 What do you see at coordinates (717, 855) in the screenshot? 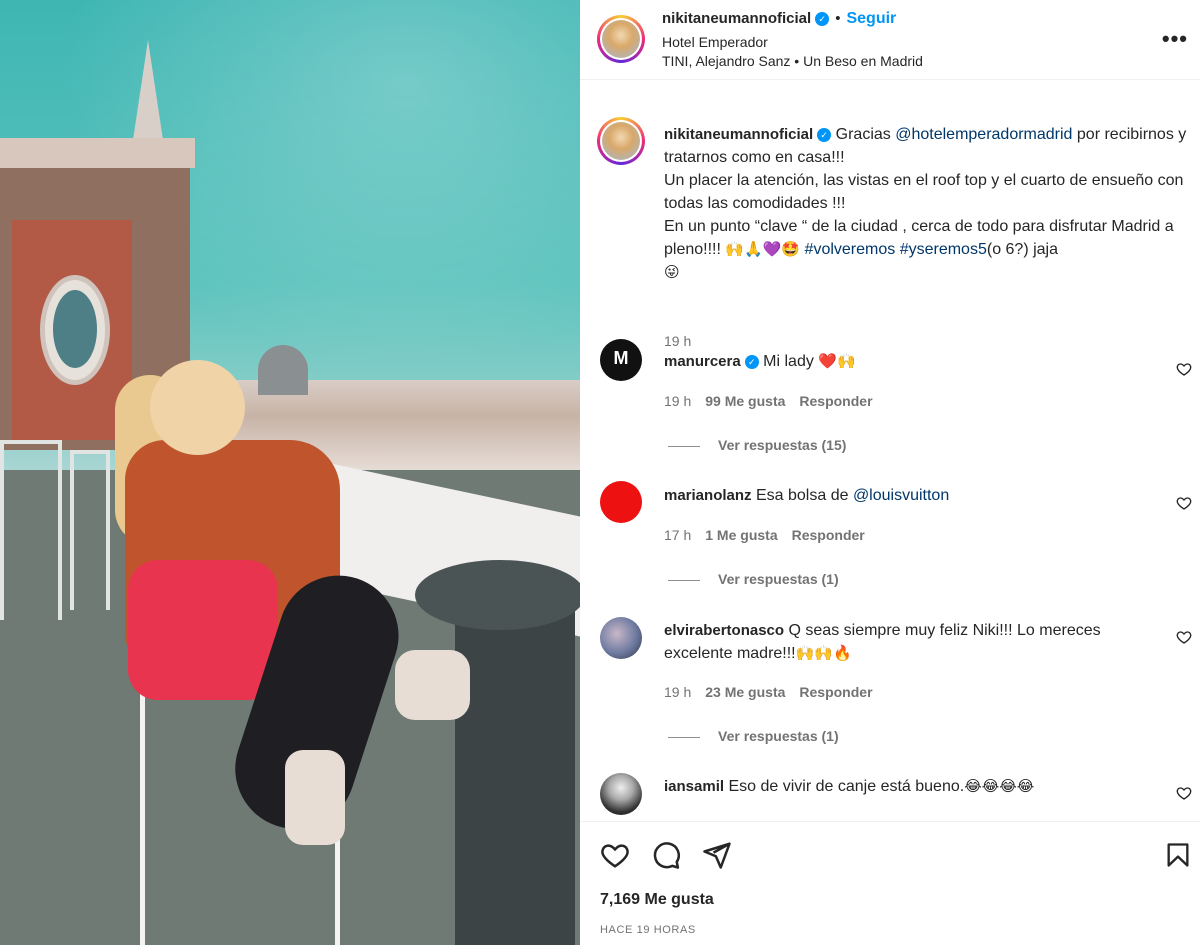
I see `paper-plane-icon` at bounding box center [717, 855].